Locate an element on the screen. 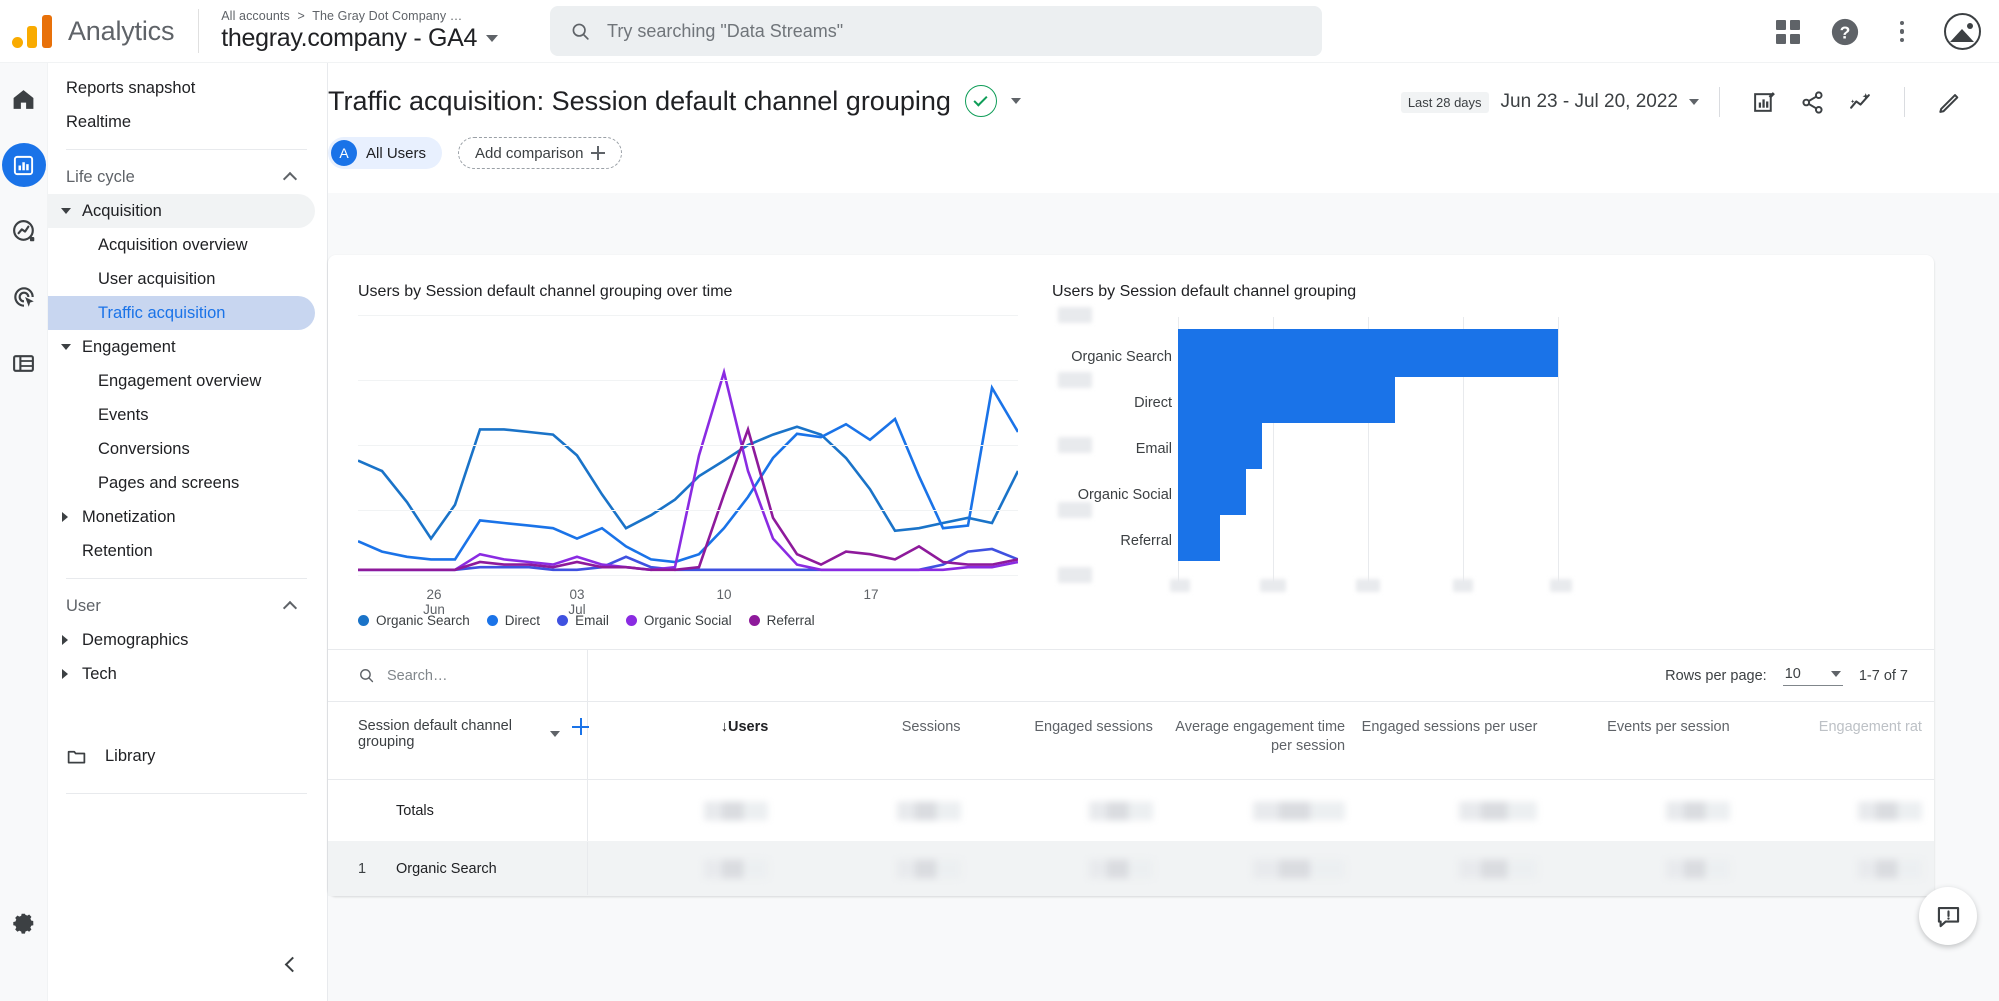 This screenshot has width=1999, height=1001. sidebar-item-library: Library is located at coordinates (181, 756).